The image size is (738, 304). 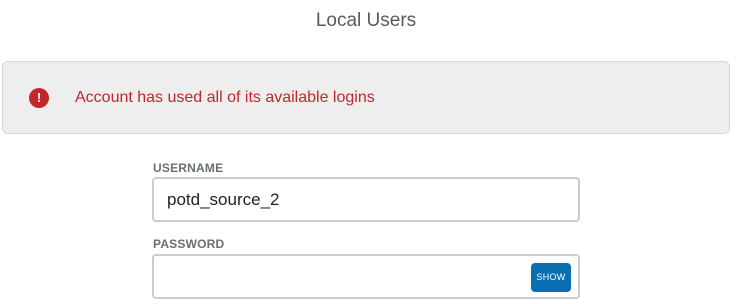 I want to click on username-value: potd_source_2, so click(x=223, y=199).